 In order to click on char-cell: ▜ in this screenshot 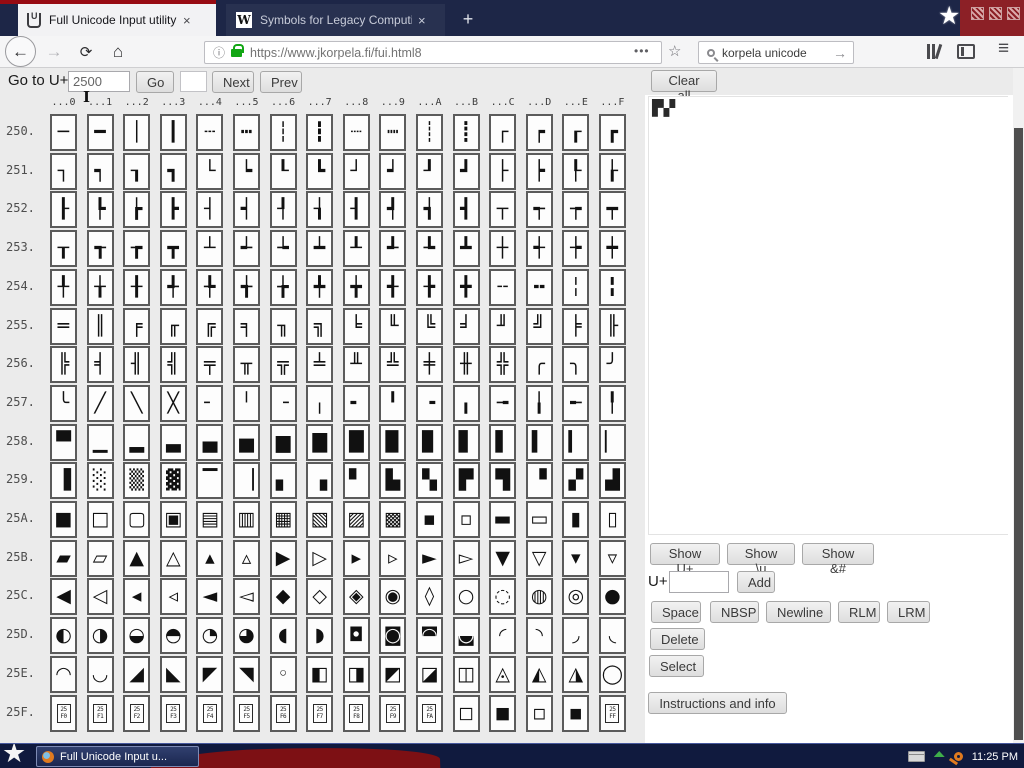, I will do `click(503, 481)`.